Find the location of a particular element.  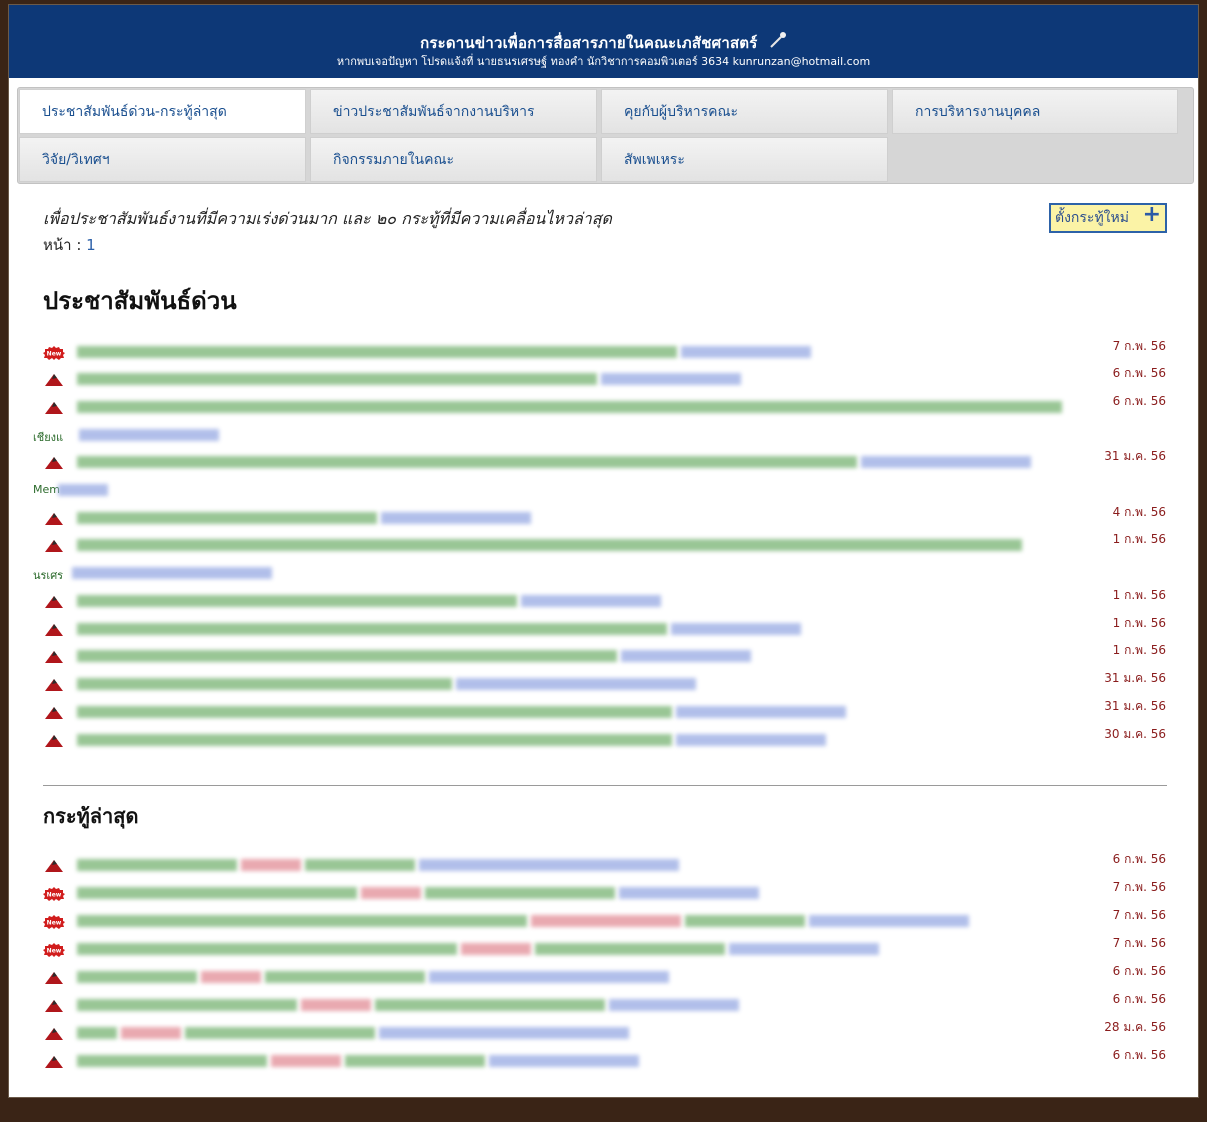

tab-personnel: การบริหารงานบุคคล is located at coordinates (1035, 111).